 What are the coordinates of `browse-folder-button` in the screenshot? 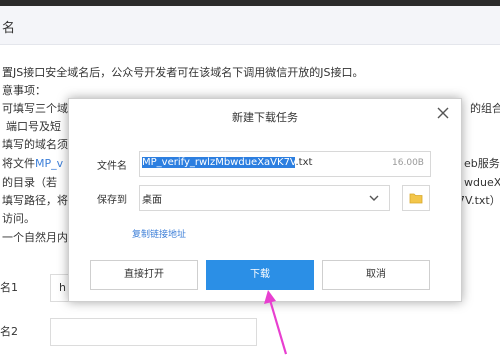 It's located at (416, 198).